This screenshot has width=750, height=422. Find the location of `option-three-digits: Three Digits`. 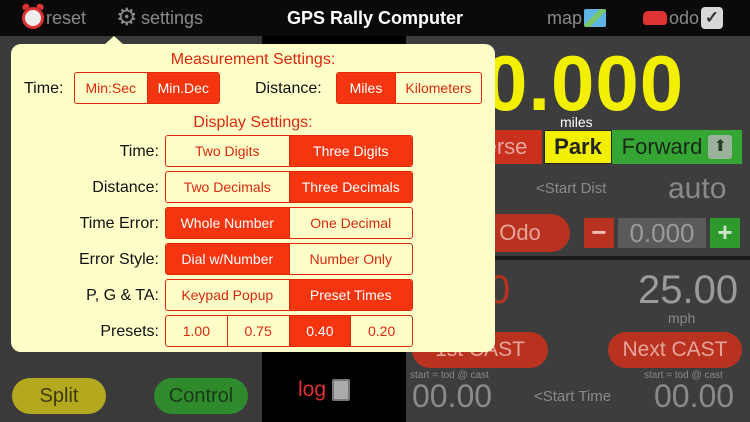

option-three-digits: Three Digits is located at coordinates (350, 151).